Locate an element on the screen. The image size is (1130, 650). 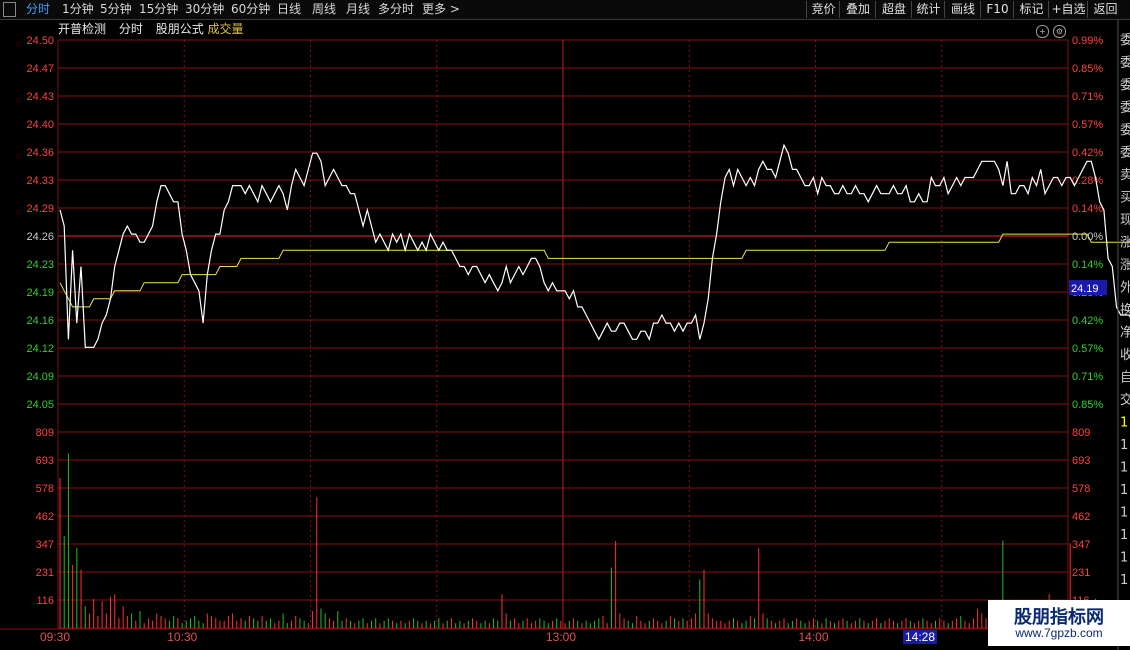
price-tick-label: 24.36 is located at coordinates (40, 153).